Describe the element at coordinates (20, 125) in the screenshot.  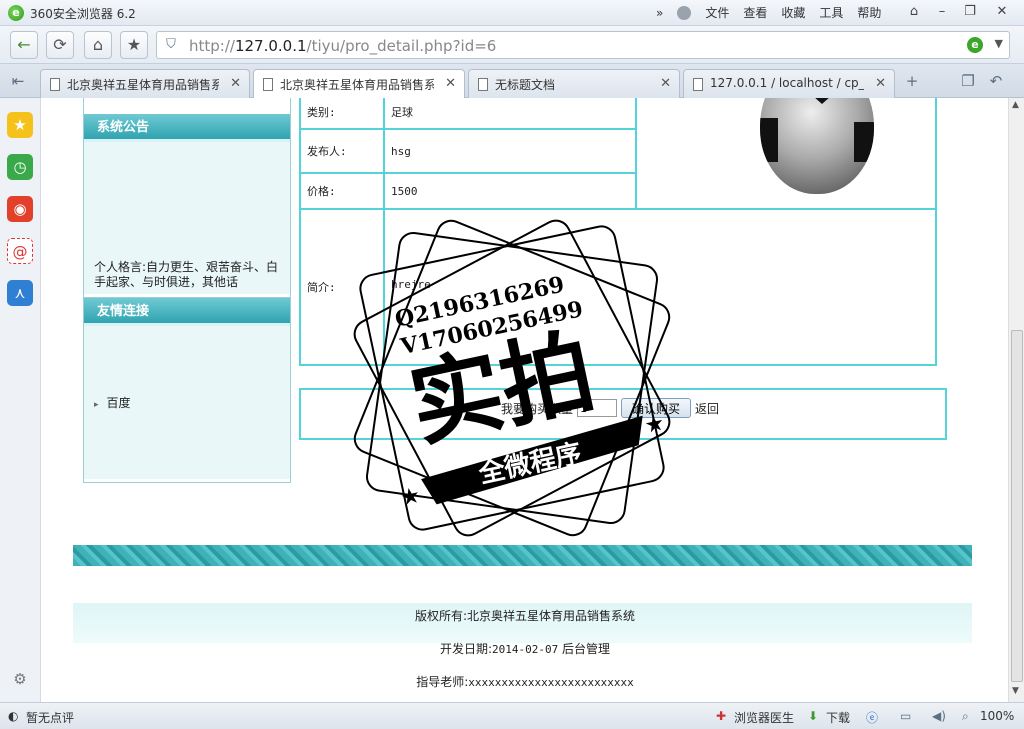
I see `favorites-star-icon: ★` at that location.